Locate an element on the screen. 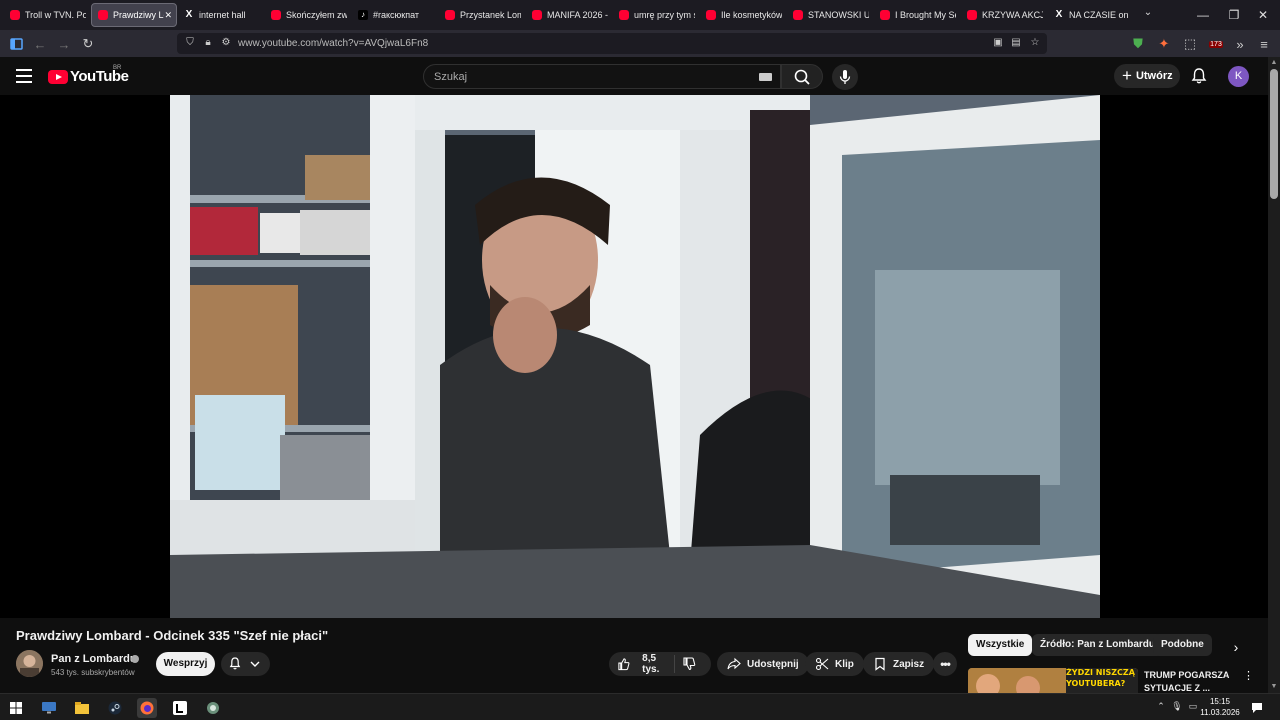 The image size is (1280, 720). youtube-play-icon is located at coordinates (58, 76).